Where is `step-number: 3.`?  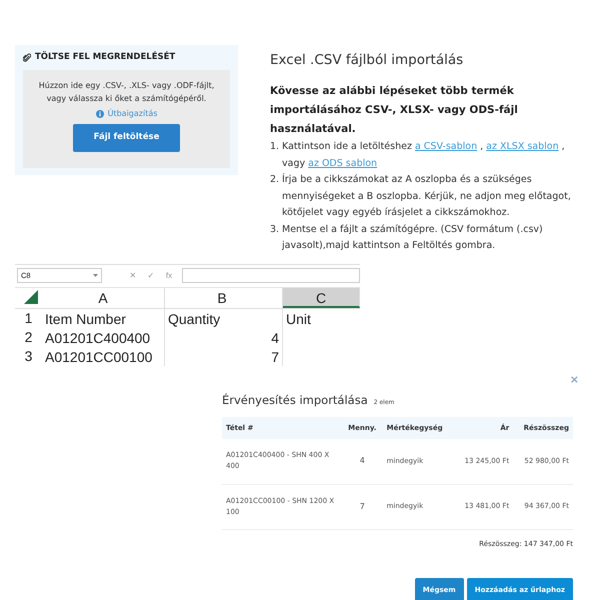
step-number: 3. is located at coordinates (275, 229).